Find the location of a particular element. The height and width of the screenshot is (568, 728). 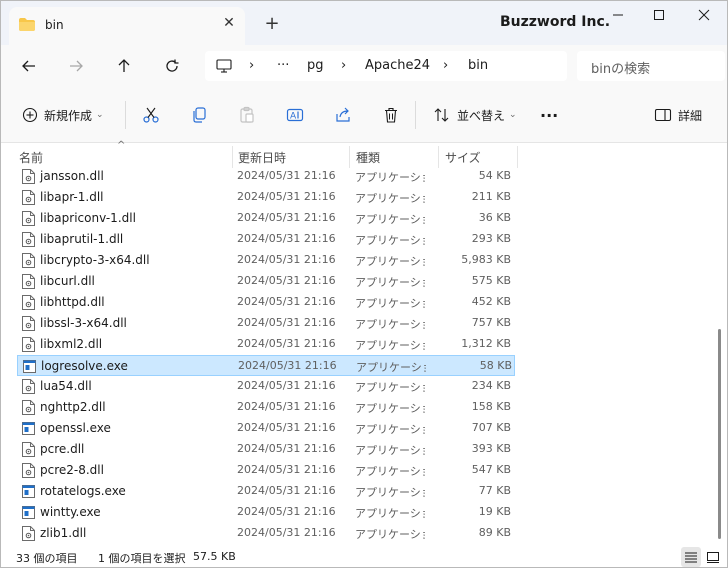

file-size: 58 KB is located at coordinates (495, 365).